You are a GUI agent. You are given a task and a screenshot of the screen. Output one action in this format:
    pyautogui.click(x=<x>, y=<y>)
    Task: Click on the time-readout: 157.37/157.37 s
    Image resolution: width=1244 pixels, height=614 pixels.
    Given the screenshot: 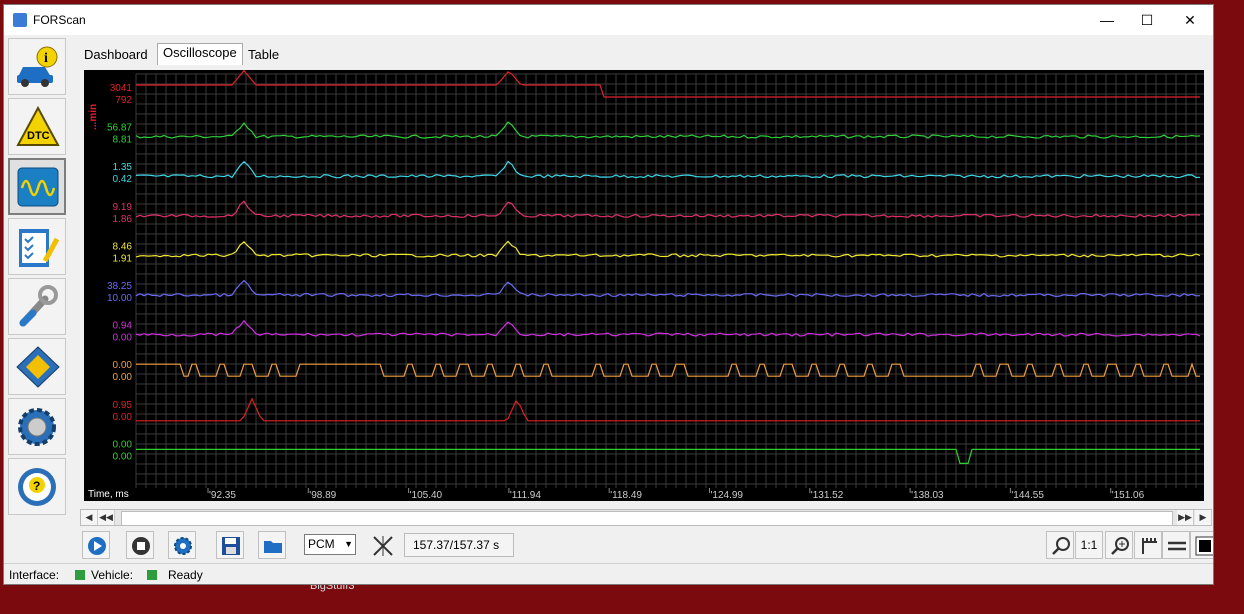 What is the action you would take?
    pyautogui.click(x=459, y=545)
    